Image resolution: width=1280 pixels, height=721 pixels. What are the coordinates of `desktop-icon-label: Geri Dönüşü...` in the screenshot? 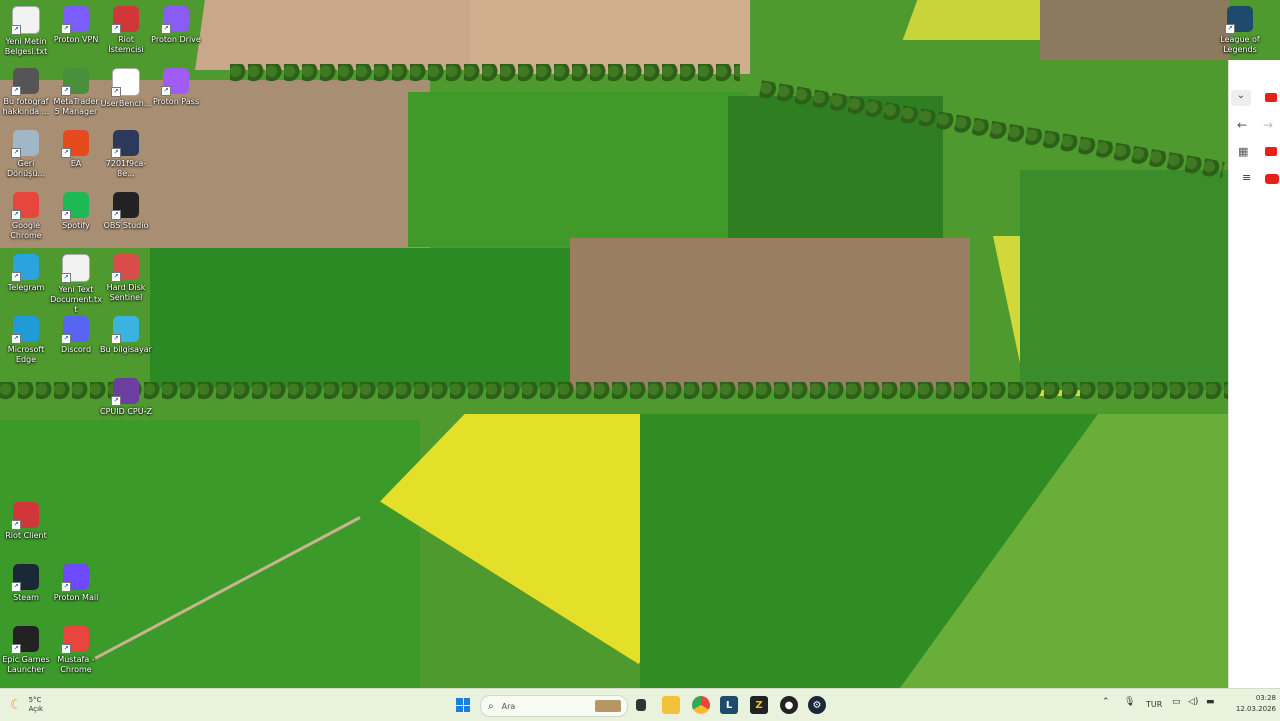 It's located at (26, 168).